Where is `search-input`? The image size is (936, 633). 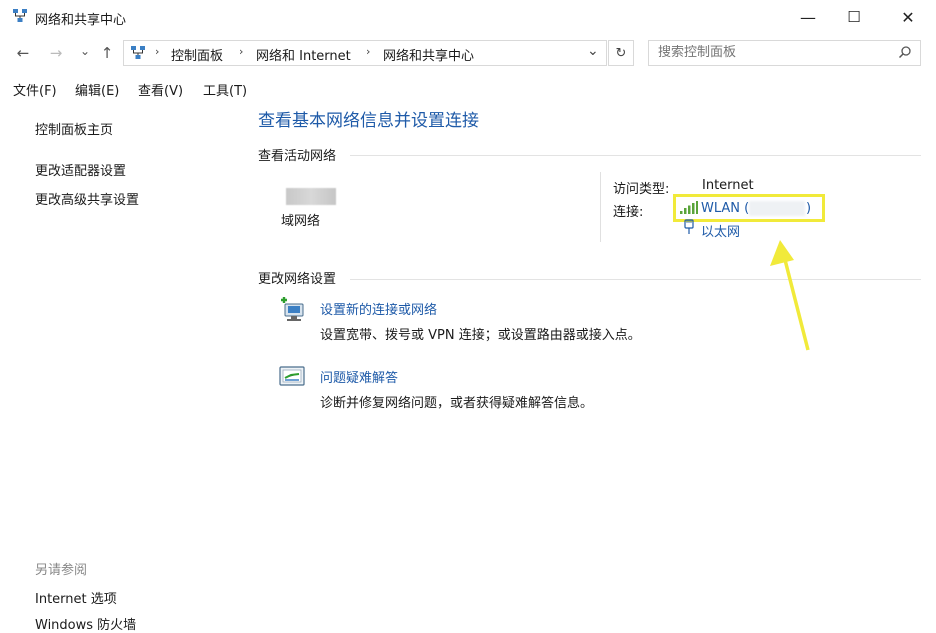 search-input is located at coordinates (768, 52).